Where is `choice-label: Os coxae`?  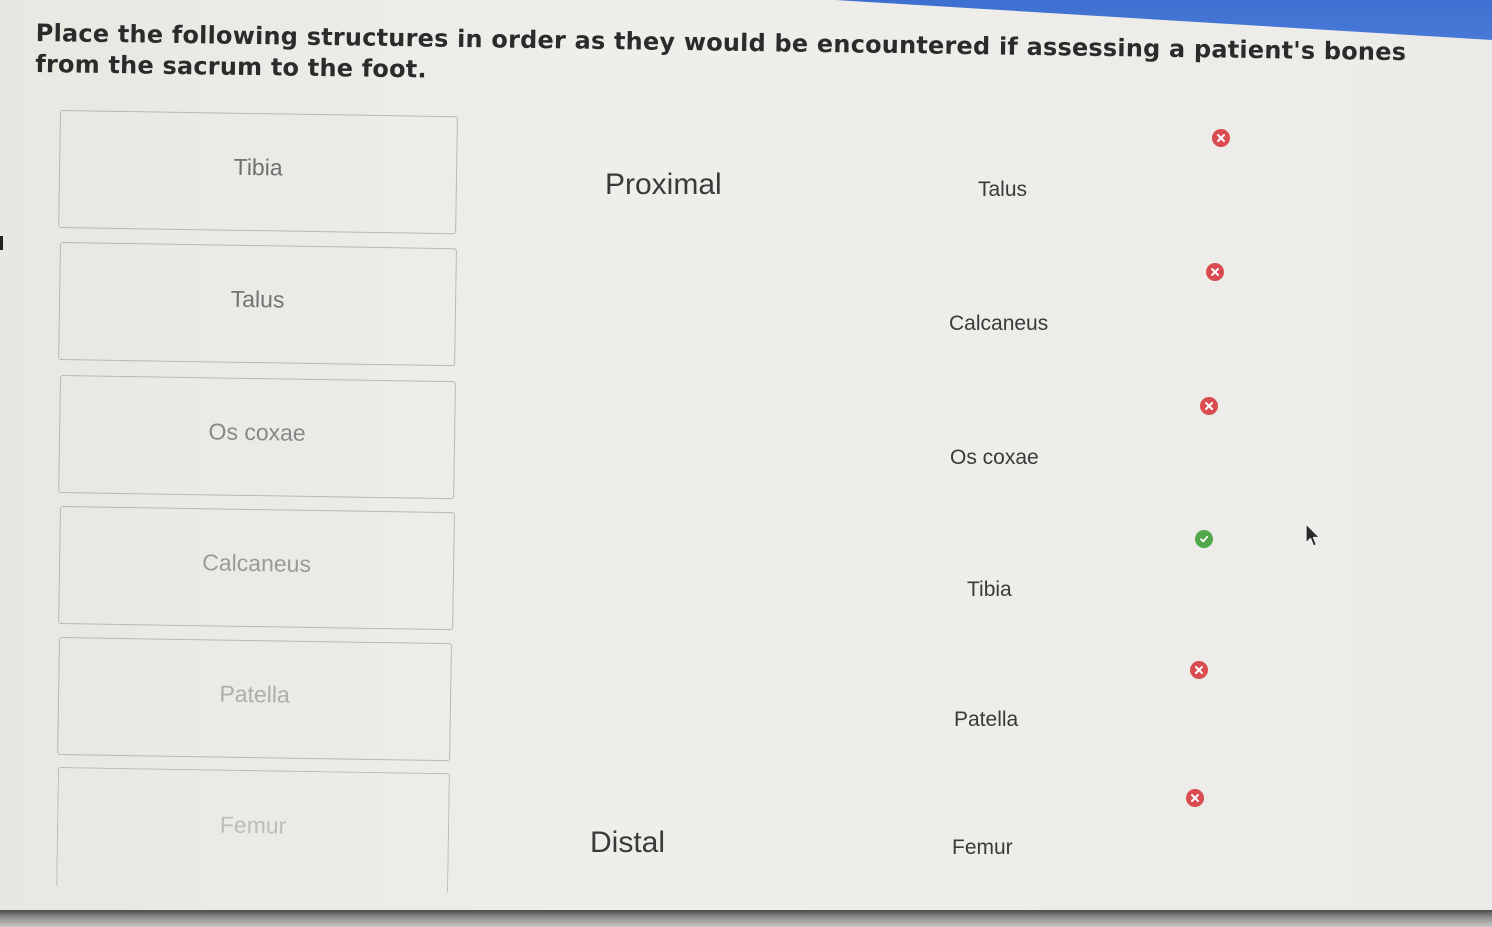
choice-label: Os coxae is located at coordinates (257, 431).